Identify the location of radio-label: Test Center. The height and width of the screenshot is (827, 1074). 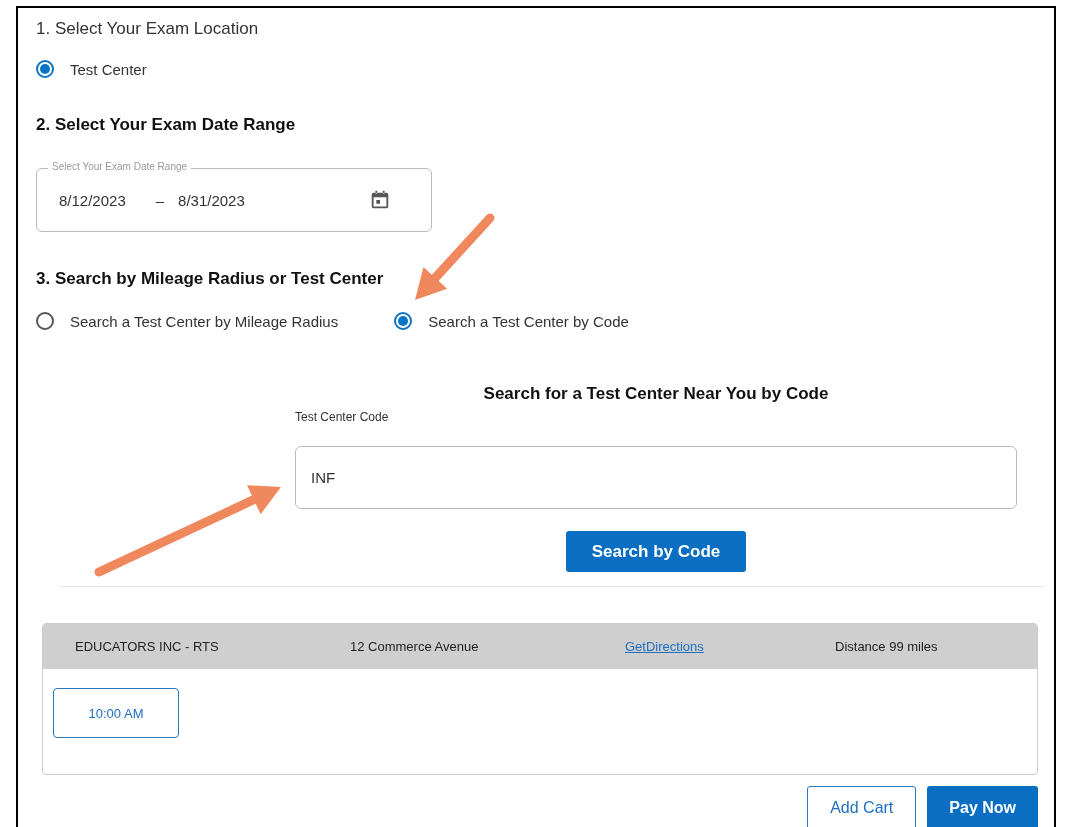
(108, 69).